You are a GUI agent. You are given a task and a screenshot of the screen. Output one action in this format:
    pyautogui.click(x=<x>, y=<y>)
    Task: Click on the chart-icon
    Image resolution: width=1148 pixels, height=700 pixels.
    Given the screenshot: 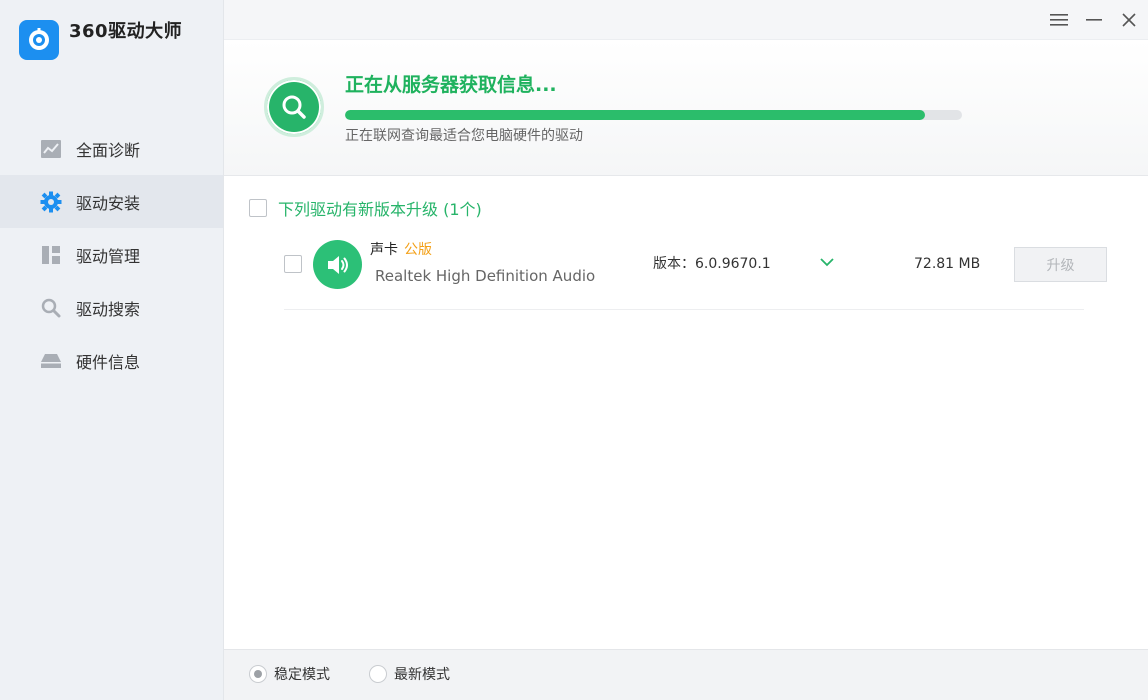 What is the action you would take?
    pyautogui.click(x=51, y=149)
    